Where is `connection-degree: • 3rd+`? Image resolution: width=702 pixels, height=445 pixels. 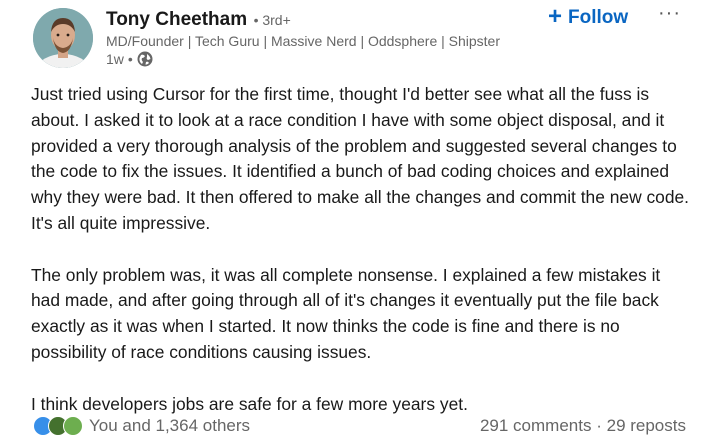 connection-degree: • 3rd+ is located at coordinates (272, 20).